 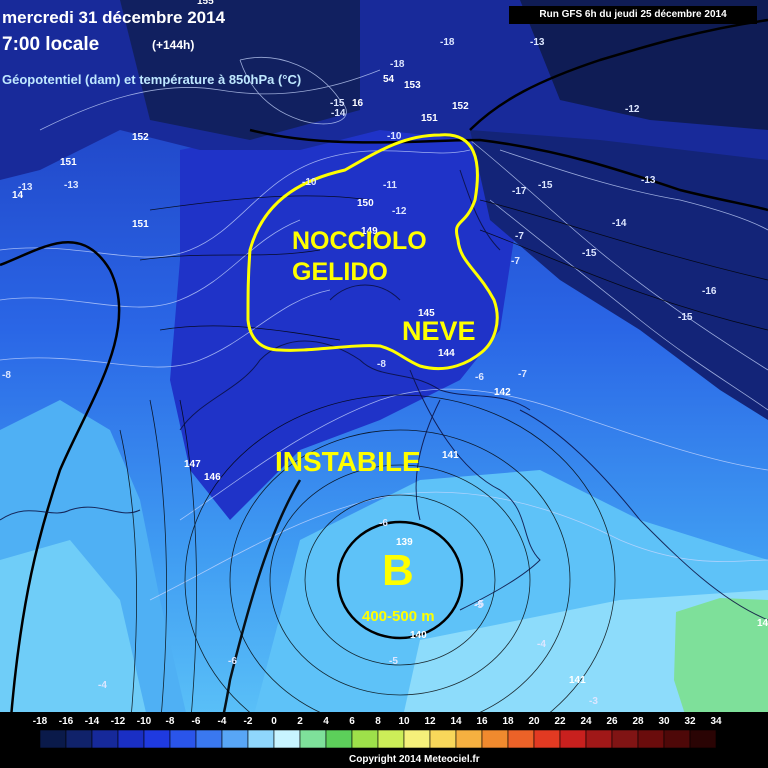 What do you see at coordinates (612, 721) in the screenshot?
I see `legend-label: 26` at bounding box center [612, 721].